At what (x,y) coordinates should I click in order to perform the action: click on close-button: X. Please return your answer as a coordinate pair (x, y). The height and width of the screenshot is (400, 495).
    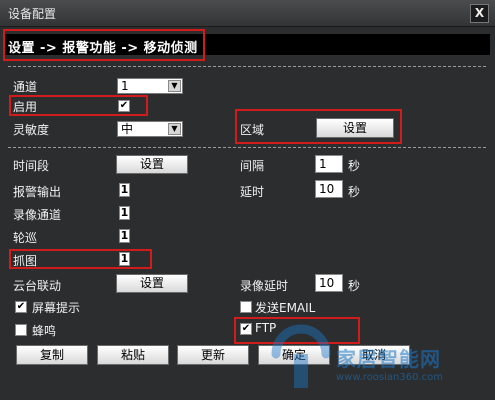
    Looking at the image, I should click on (479, 13).